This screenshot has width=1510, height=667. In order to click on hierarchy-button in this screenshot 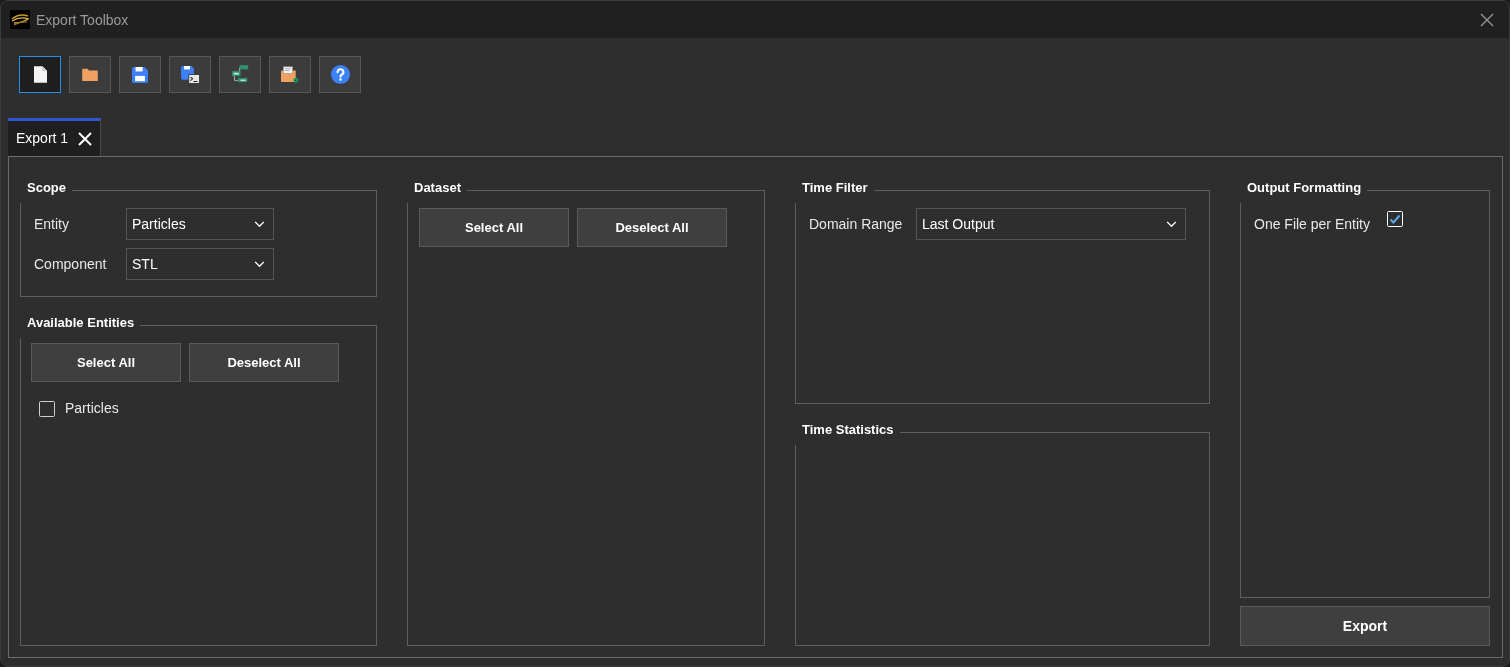, I will do `click(240, 74)`.